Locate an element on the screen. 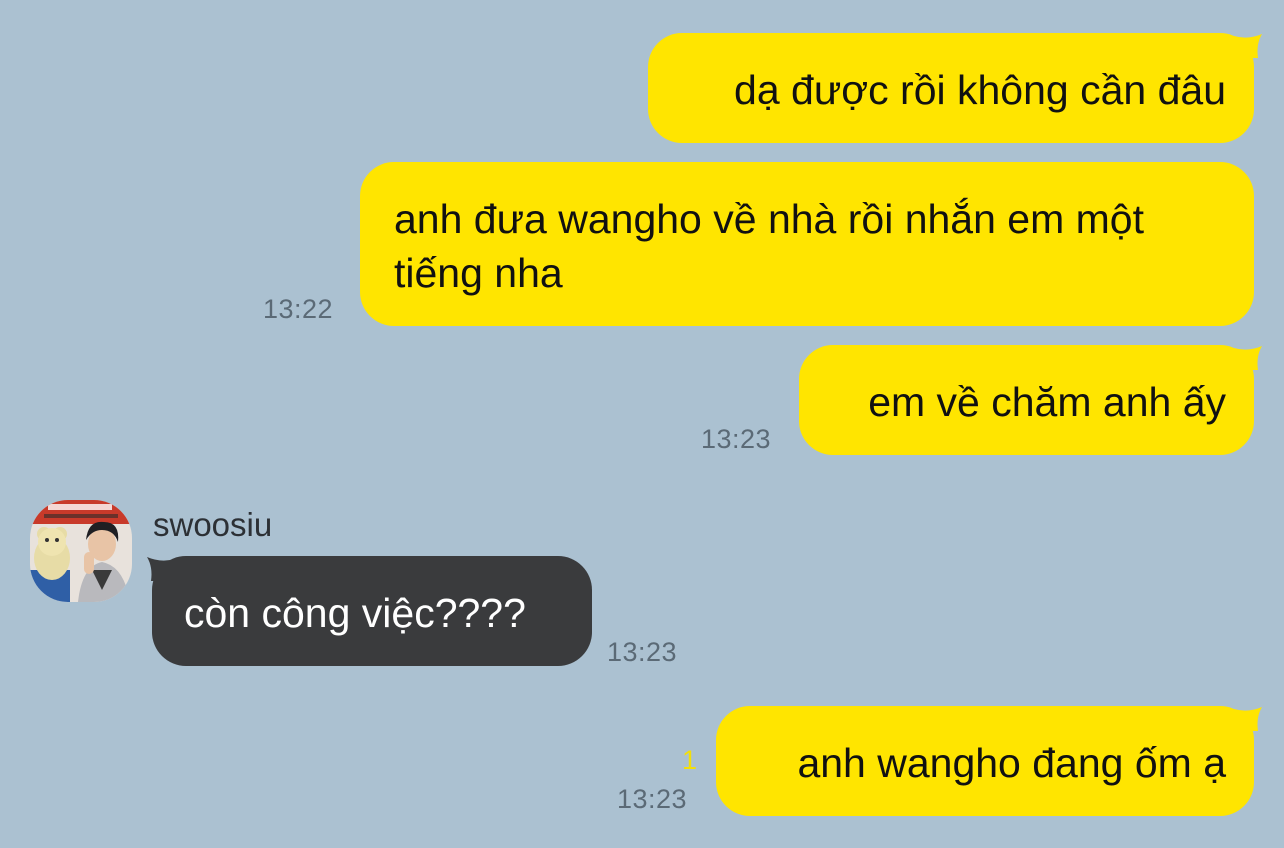  timestamp-4: 13:23 is located at coordinates (642, 652).